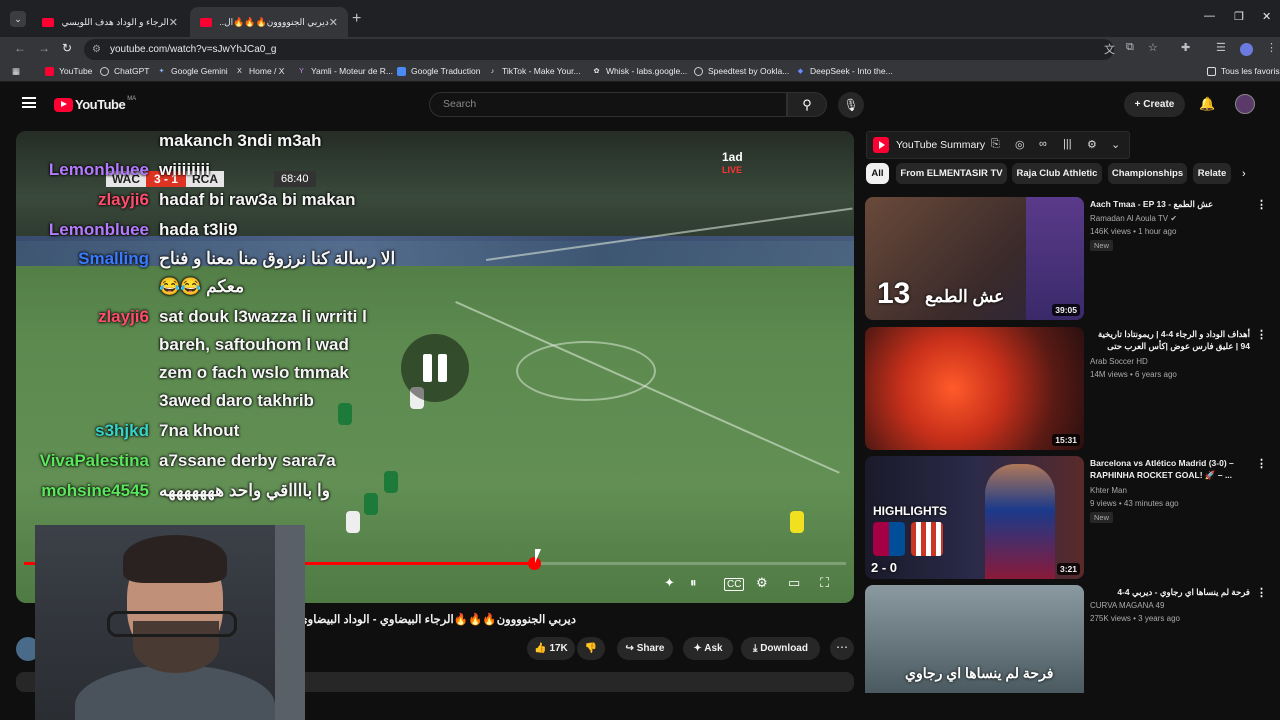 Image resolution: width=1280 pixels, height=720 pixels. What do you see at coordinates (1133, 218) in the screenshot?
I see `rec-channel: Ramadan Al Aoula TV ✔` at bounding box center [1133, 218].